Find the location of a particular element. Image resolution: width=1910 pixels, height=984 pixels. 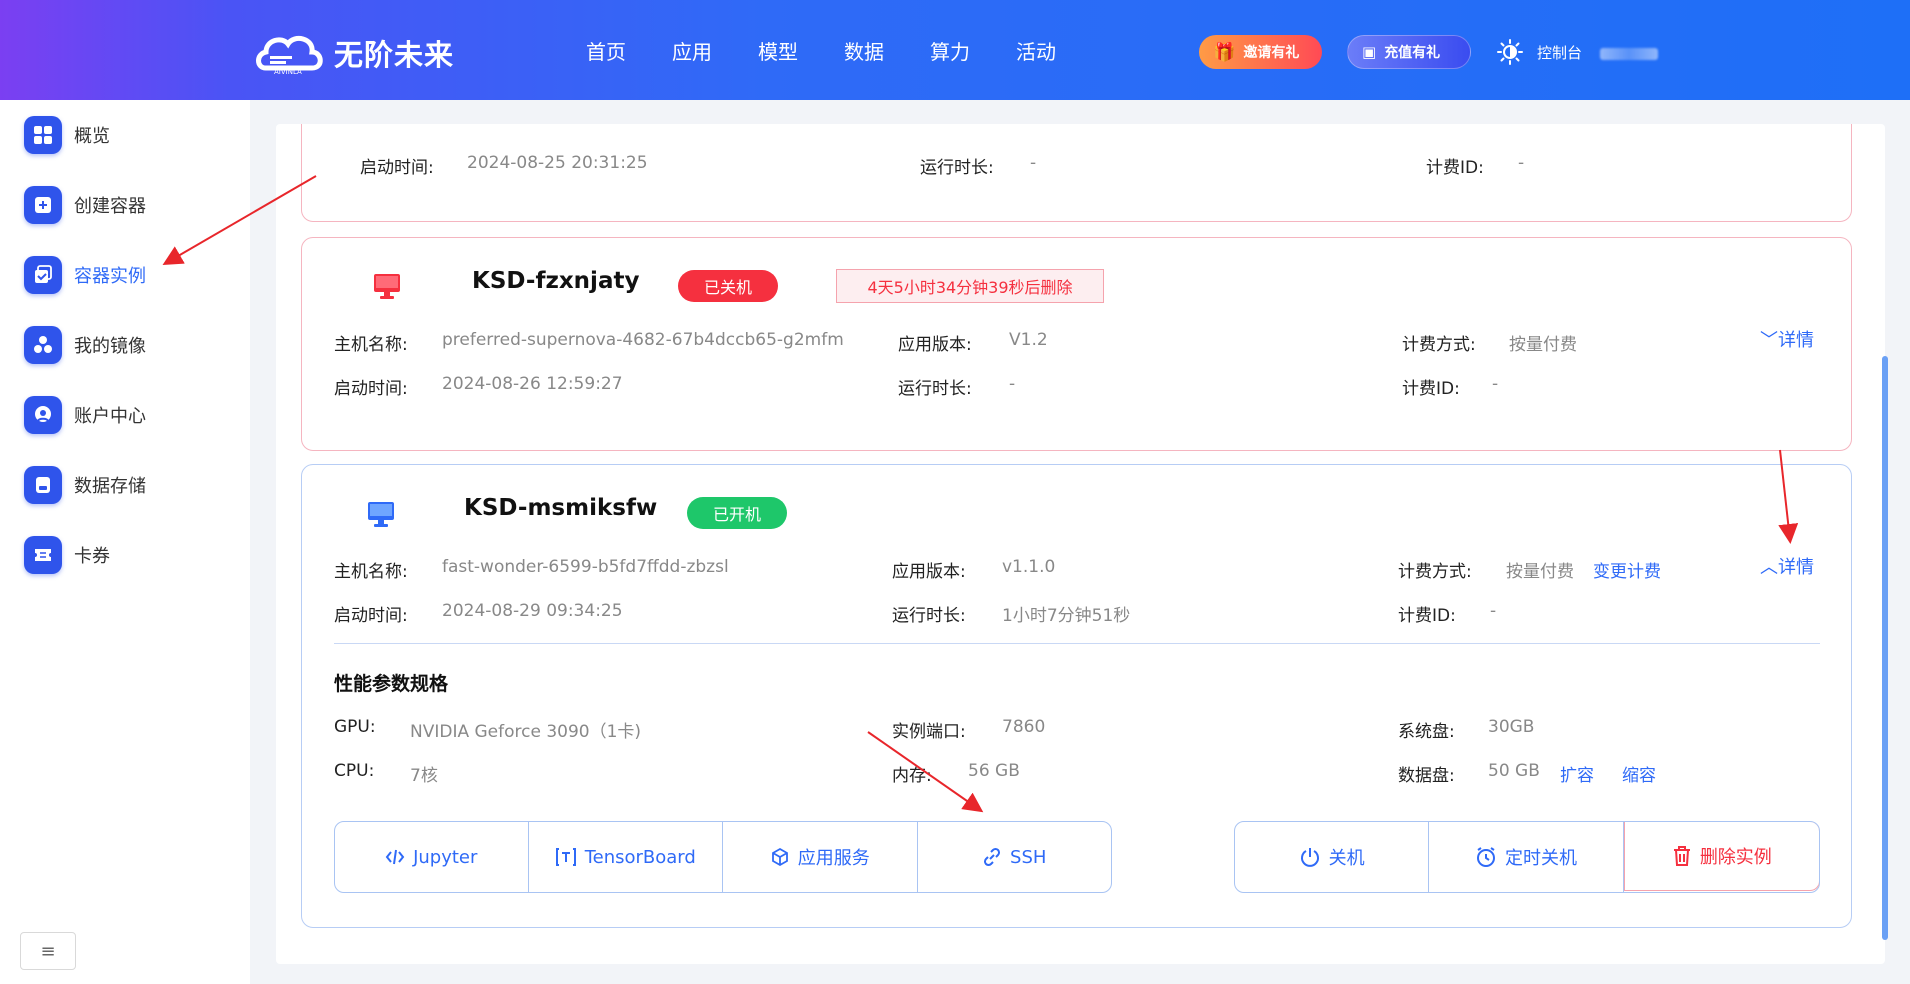

app-version-label: 应用版本: is located at coordinates (935, 345).